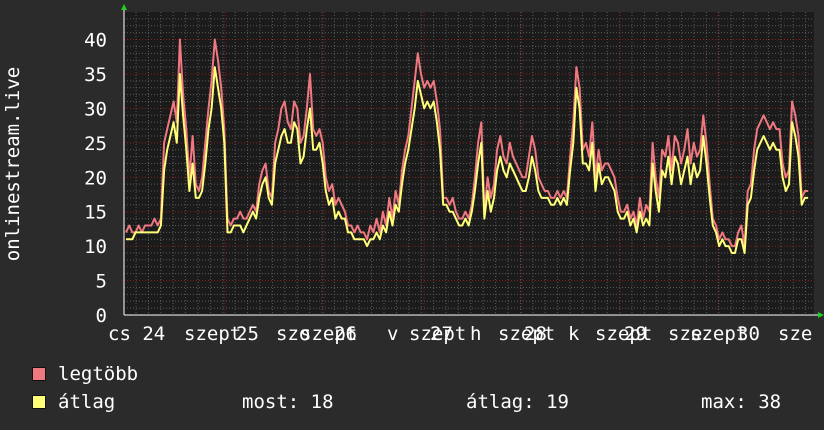 This screenshot has height=430, width=824. I want to click on y-tick-label: 10, so click(95, 247).